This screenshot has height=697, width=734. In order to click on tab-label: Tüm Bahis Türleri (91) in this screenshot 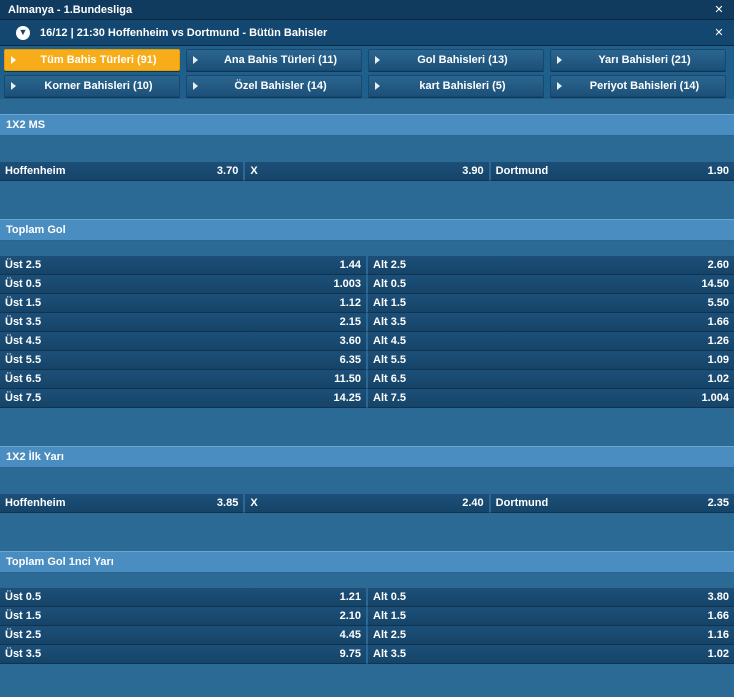, I will do `click(98, 60)`.